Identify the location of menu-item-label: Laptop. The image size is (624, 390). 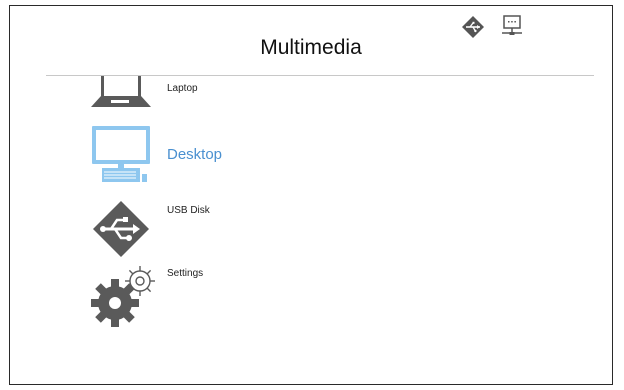
(182, 88).